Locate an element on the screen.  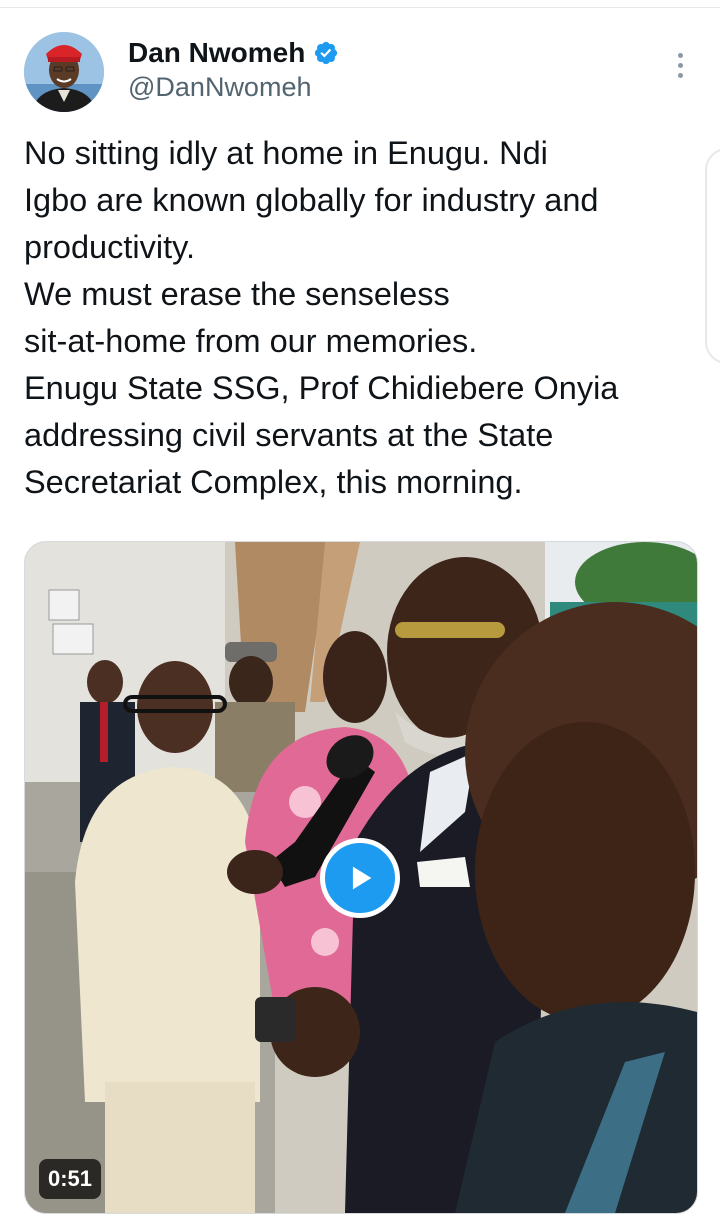
tweet-text-line: addressing civil servants at the State is located at coordinates (289, 435).